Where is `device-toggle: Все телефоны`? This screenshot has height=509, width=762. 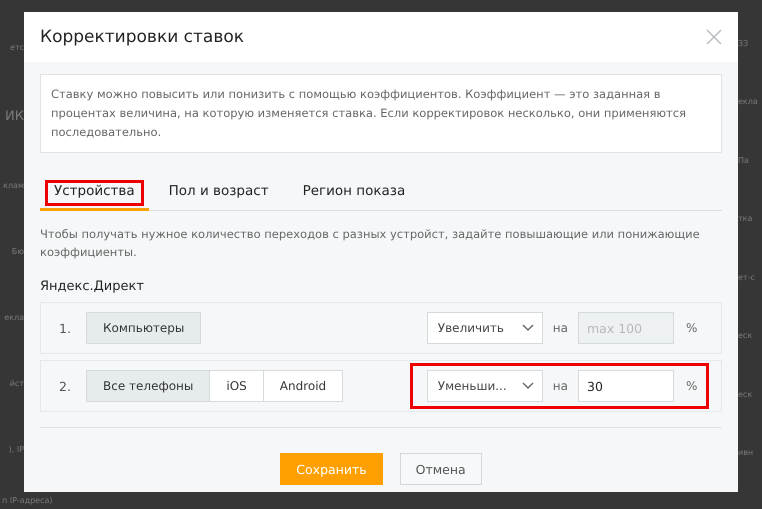 device-toggle: Все телефоны is located at coordinates (148, 386).